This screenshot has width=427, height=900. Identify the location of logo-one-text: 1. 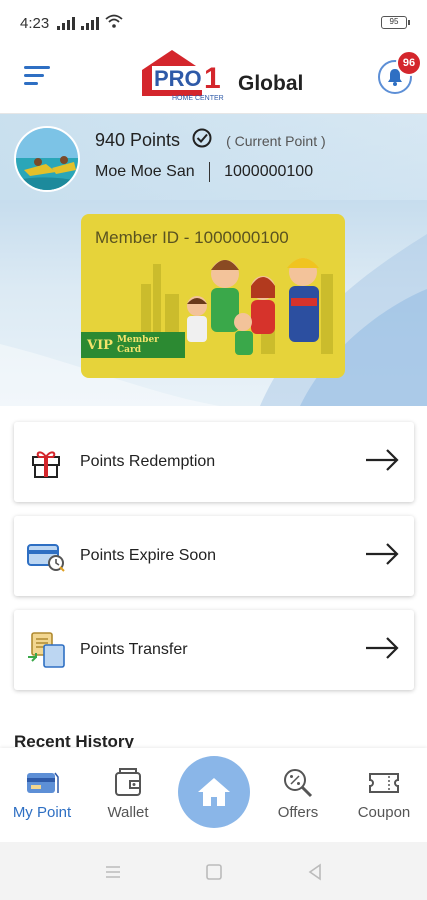
(212, 78).